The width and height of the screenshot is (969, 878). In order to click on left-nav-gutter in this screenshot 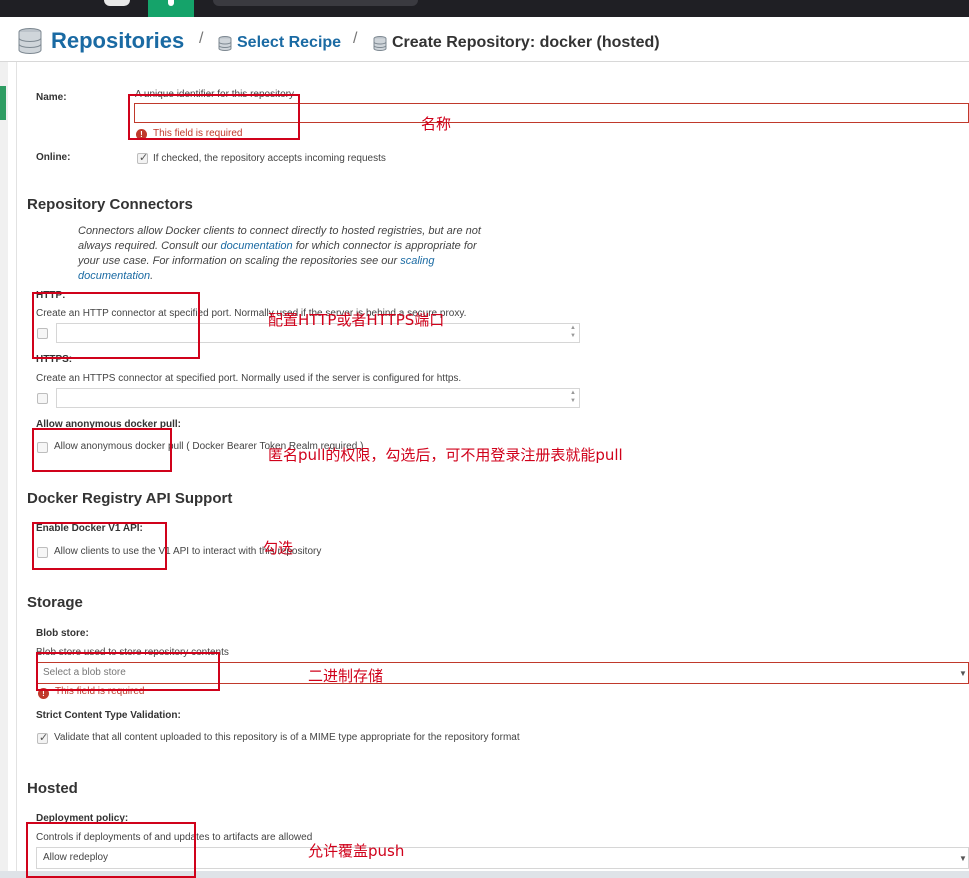, I will do `click(4, 470)`.